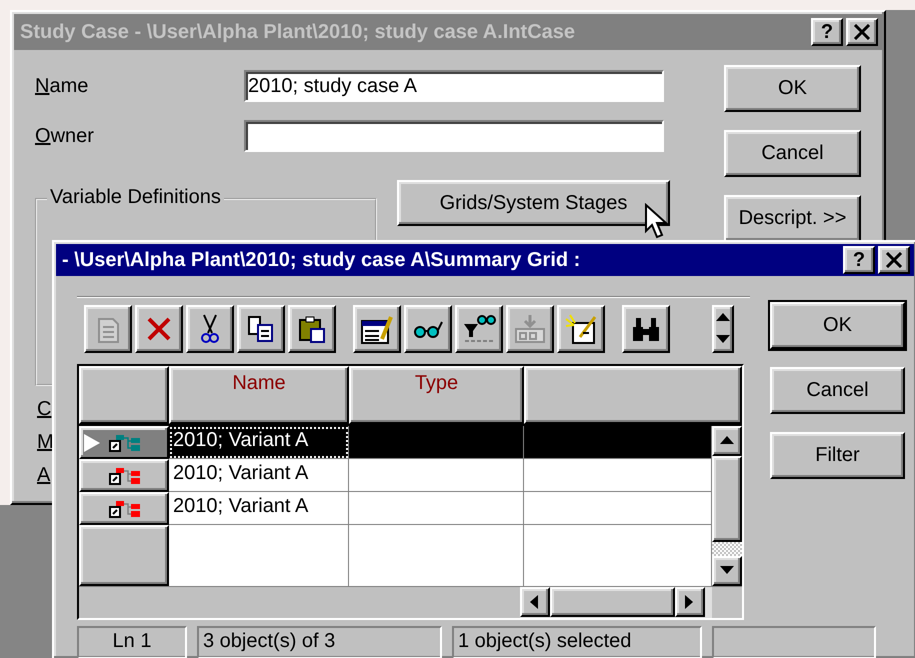 This screenshot has width=915, height=658. I want to click on paste-icon, so click(312, 329).